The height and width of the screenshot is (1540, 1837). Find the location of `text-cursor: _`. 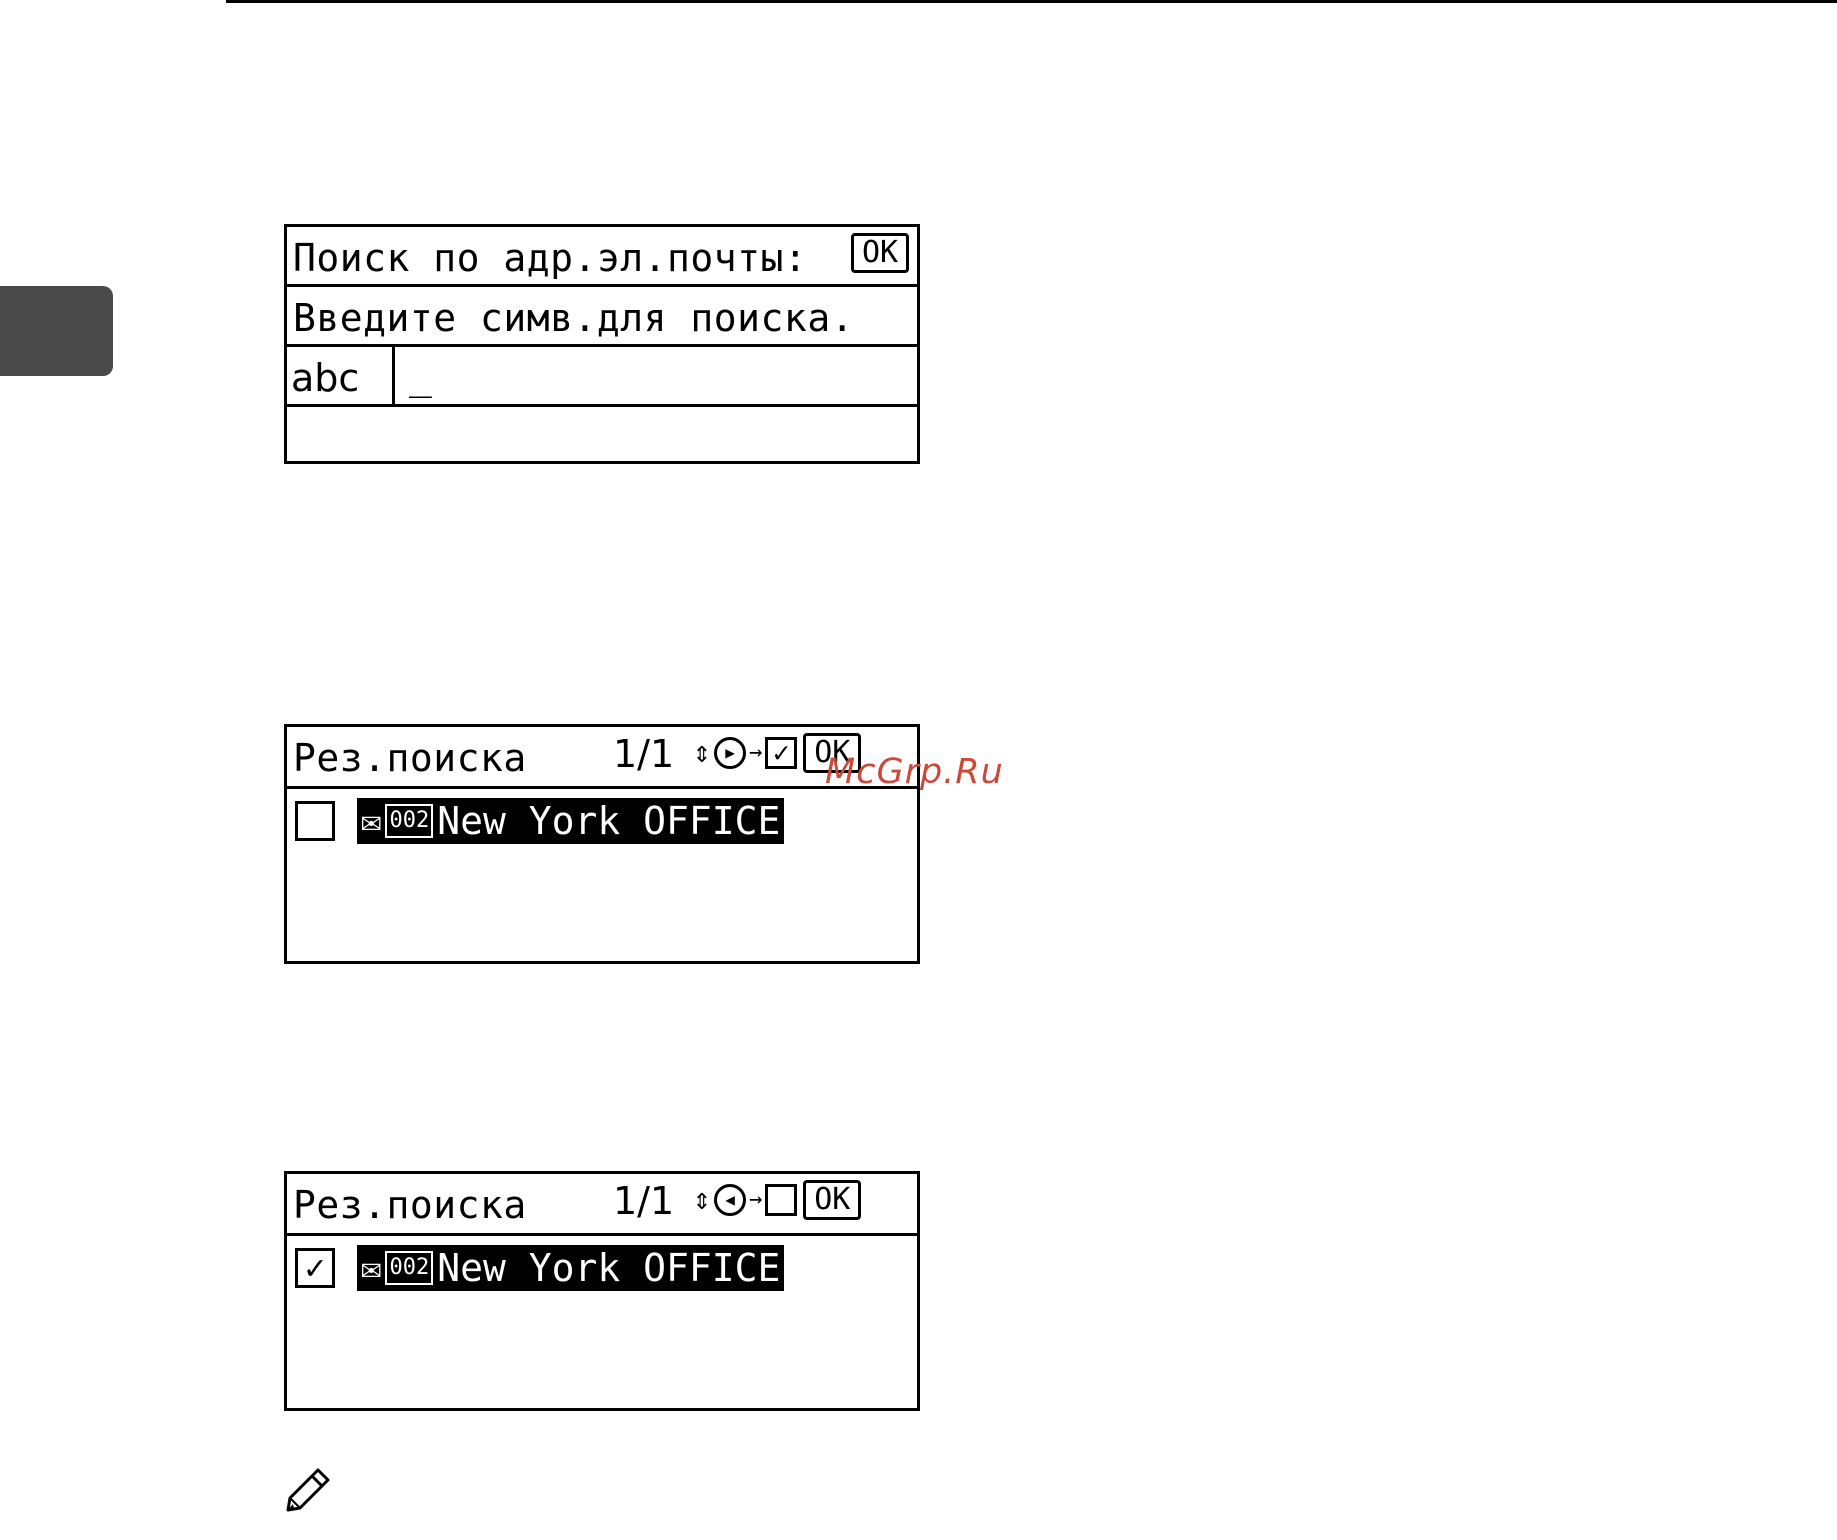

text-cursor: _ is located at coordinates (420, 376).